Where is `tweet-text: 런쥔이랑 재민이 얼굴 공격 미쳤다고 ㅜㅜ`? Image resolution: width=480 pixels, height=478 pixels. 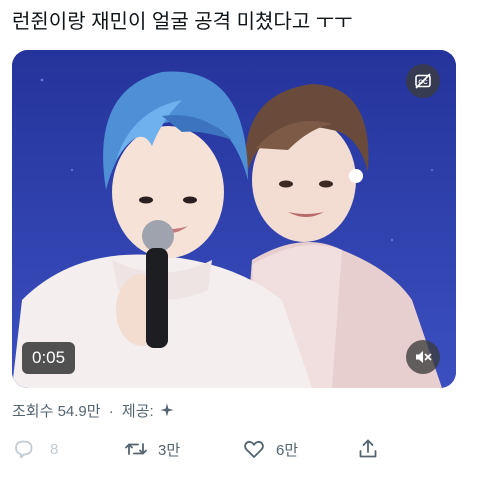 tweet-text: 런쥔이랑 재민이 얼굴 공격 미쳤다고 ㅜㅜ is located at coordinates (182, 22).